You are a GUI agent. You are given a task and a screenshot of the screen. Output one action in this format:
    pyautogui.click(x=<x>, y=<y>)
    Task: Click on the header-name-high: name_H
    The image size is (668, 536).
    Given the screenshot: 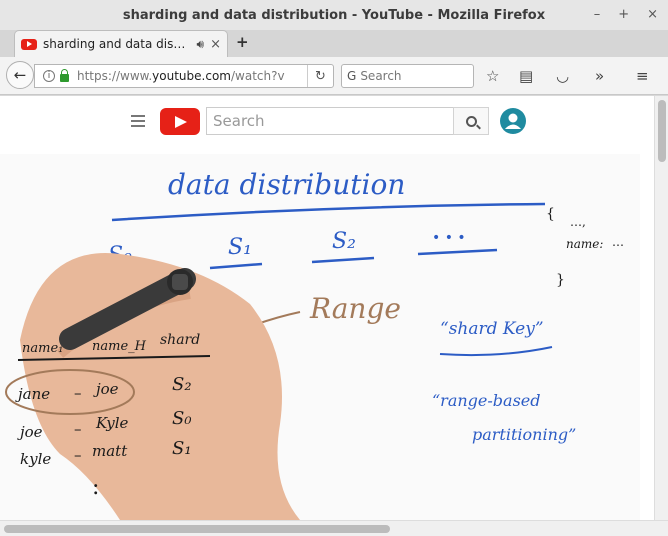 What is the action you would take?
    pyautogui.click(x=119, y=346)
    